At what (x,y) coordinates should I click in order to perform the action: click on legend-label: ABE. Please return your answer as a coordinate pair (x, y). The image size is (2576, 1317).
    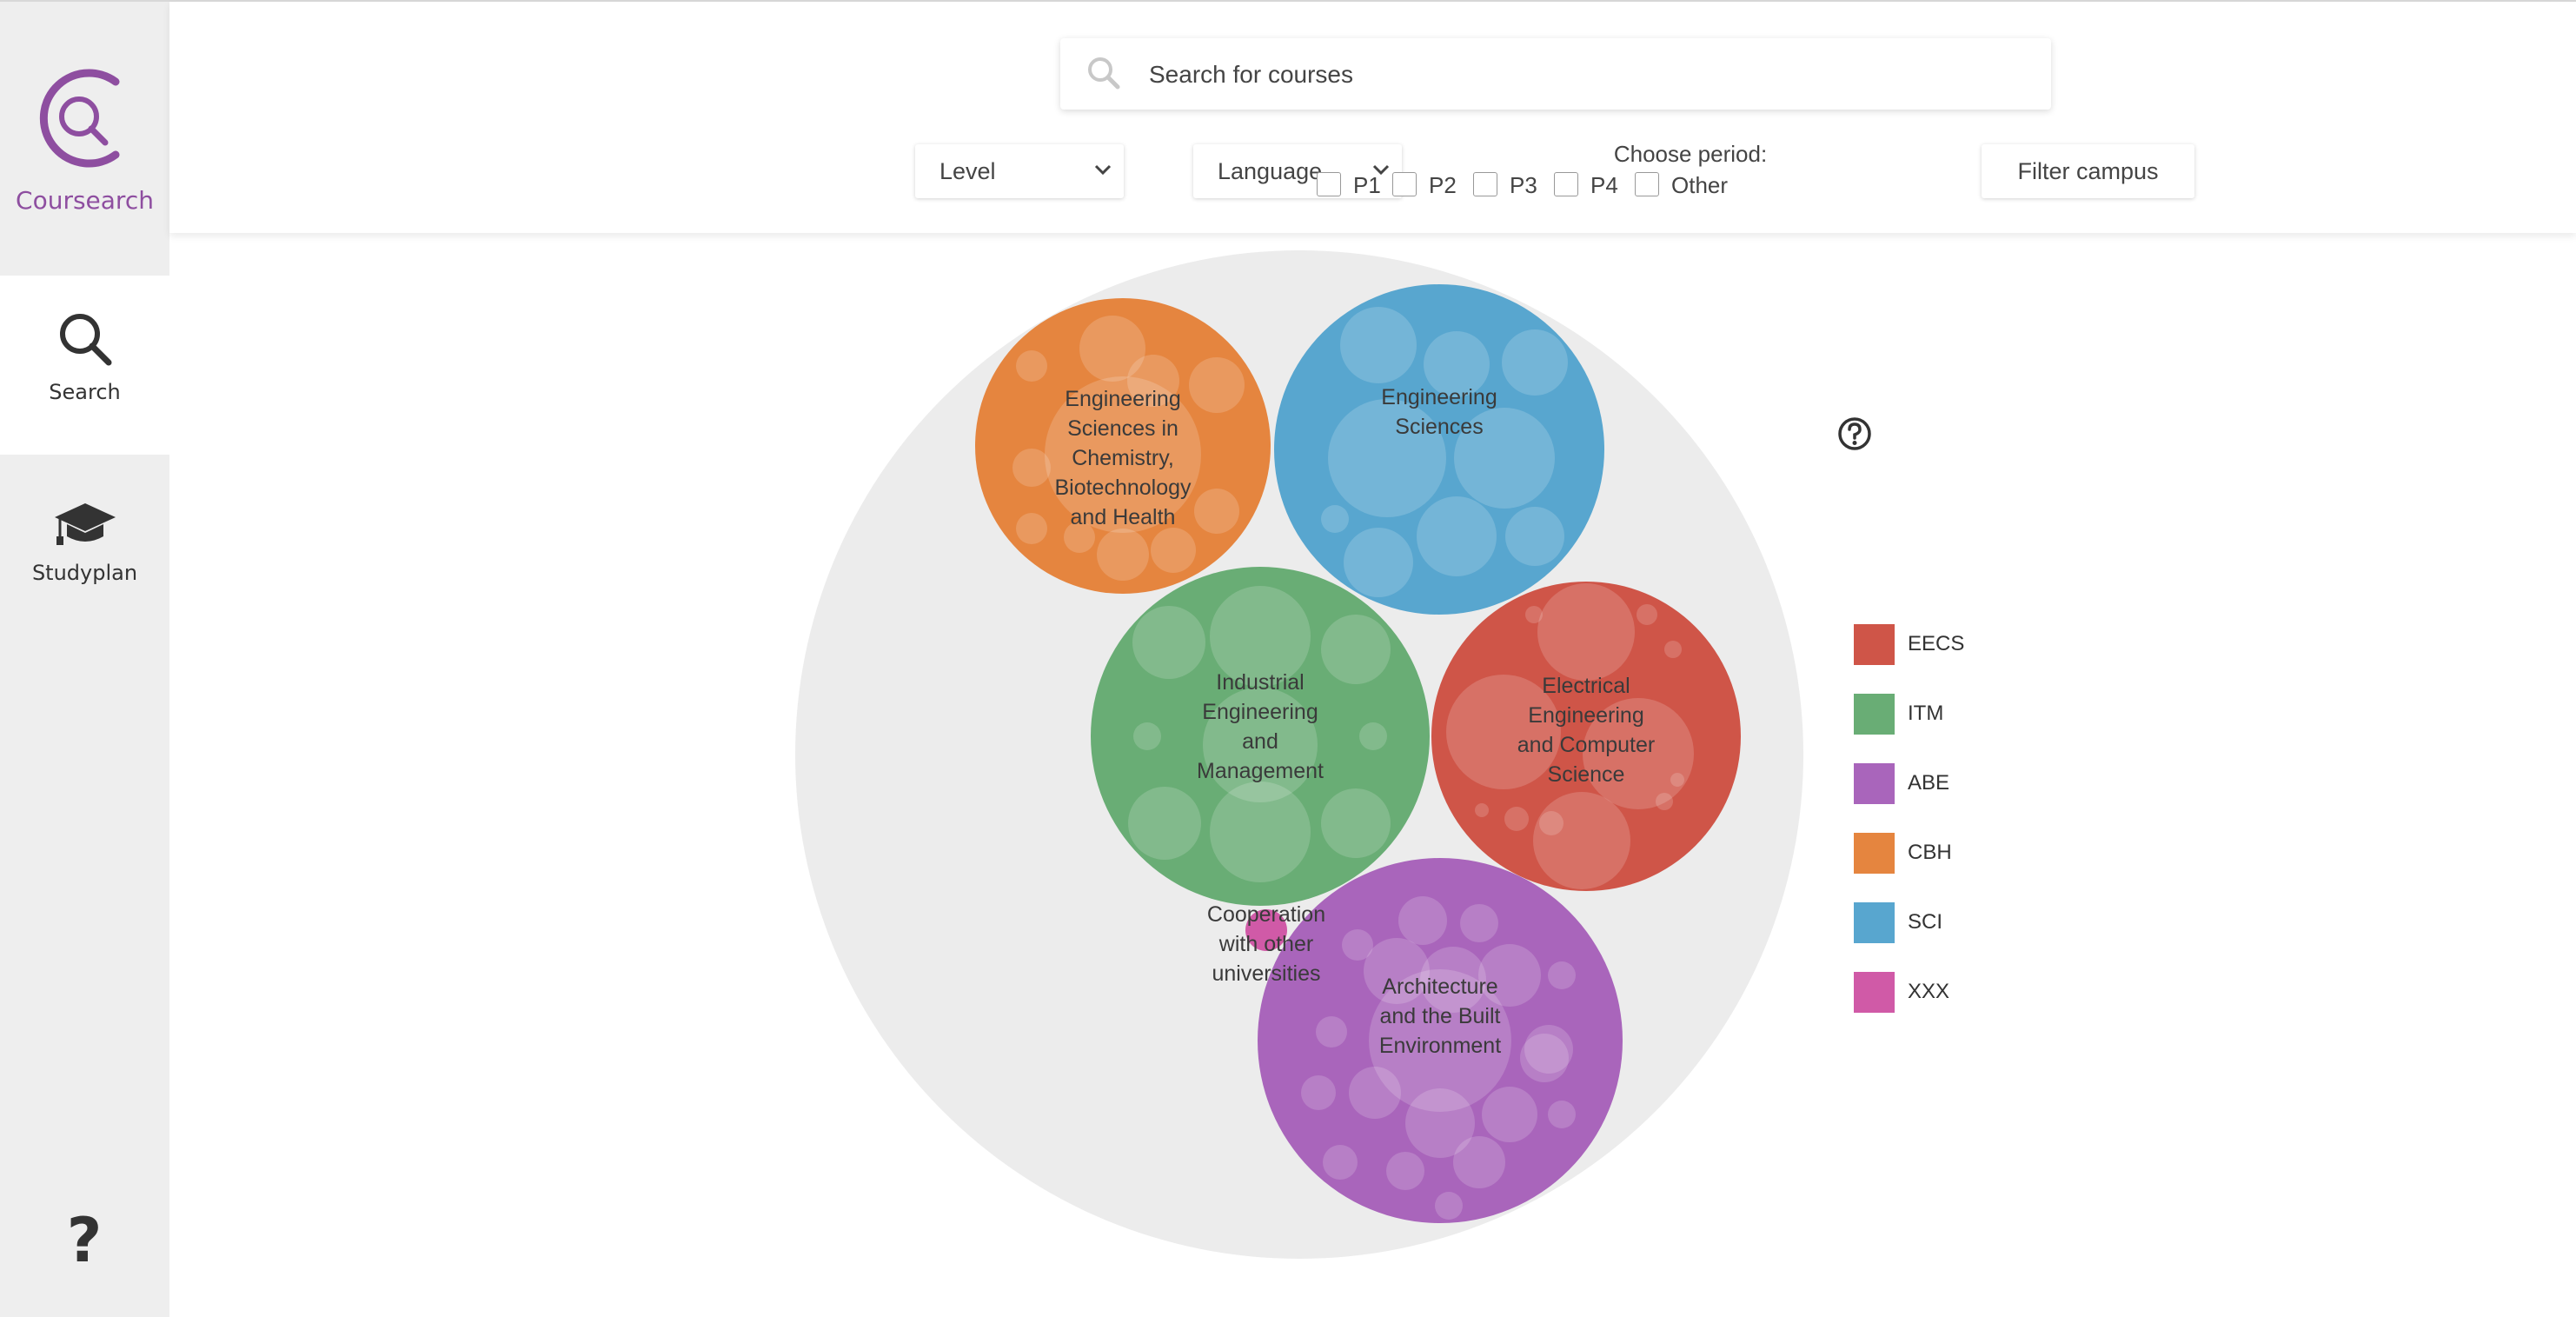
    Looking at the image, I should click on (1929, 783).